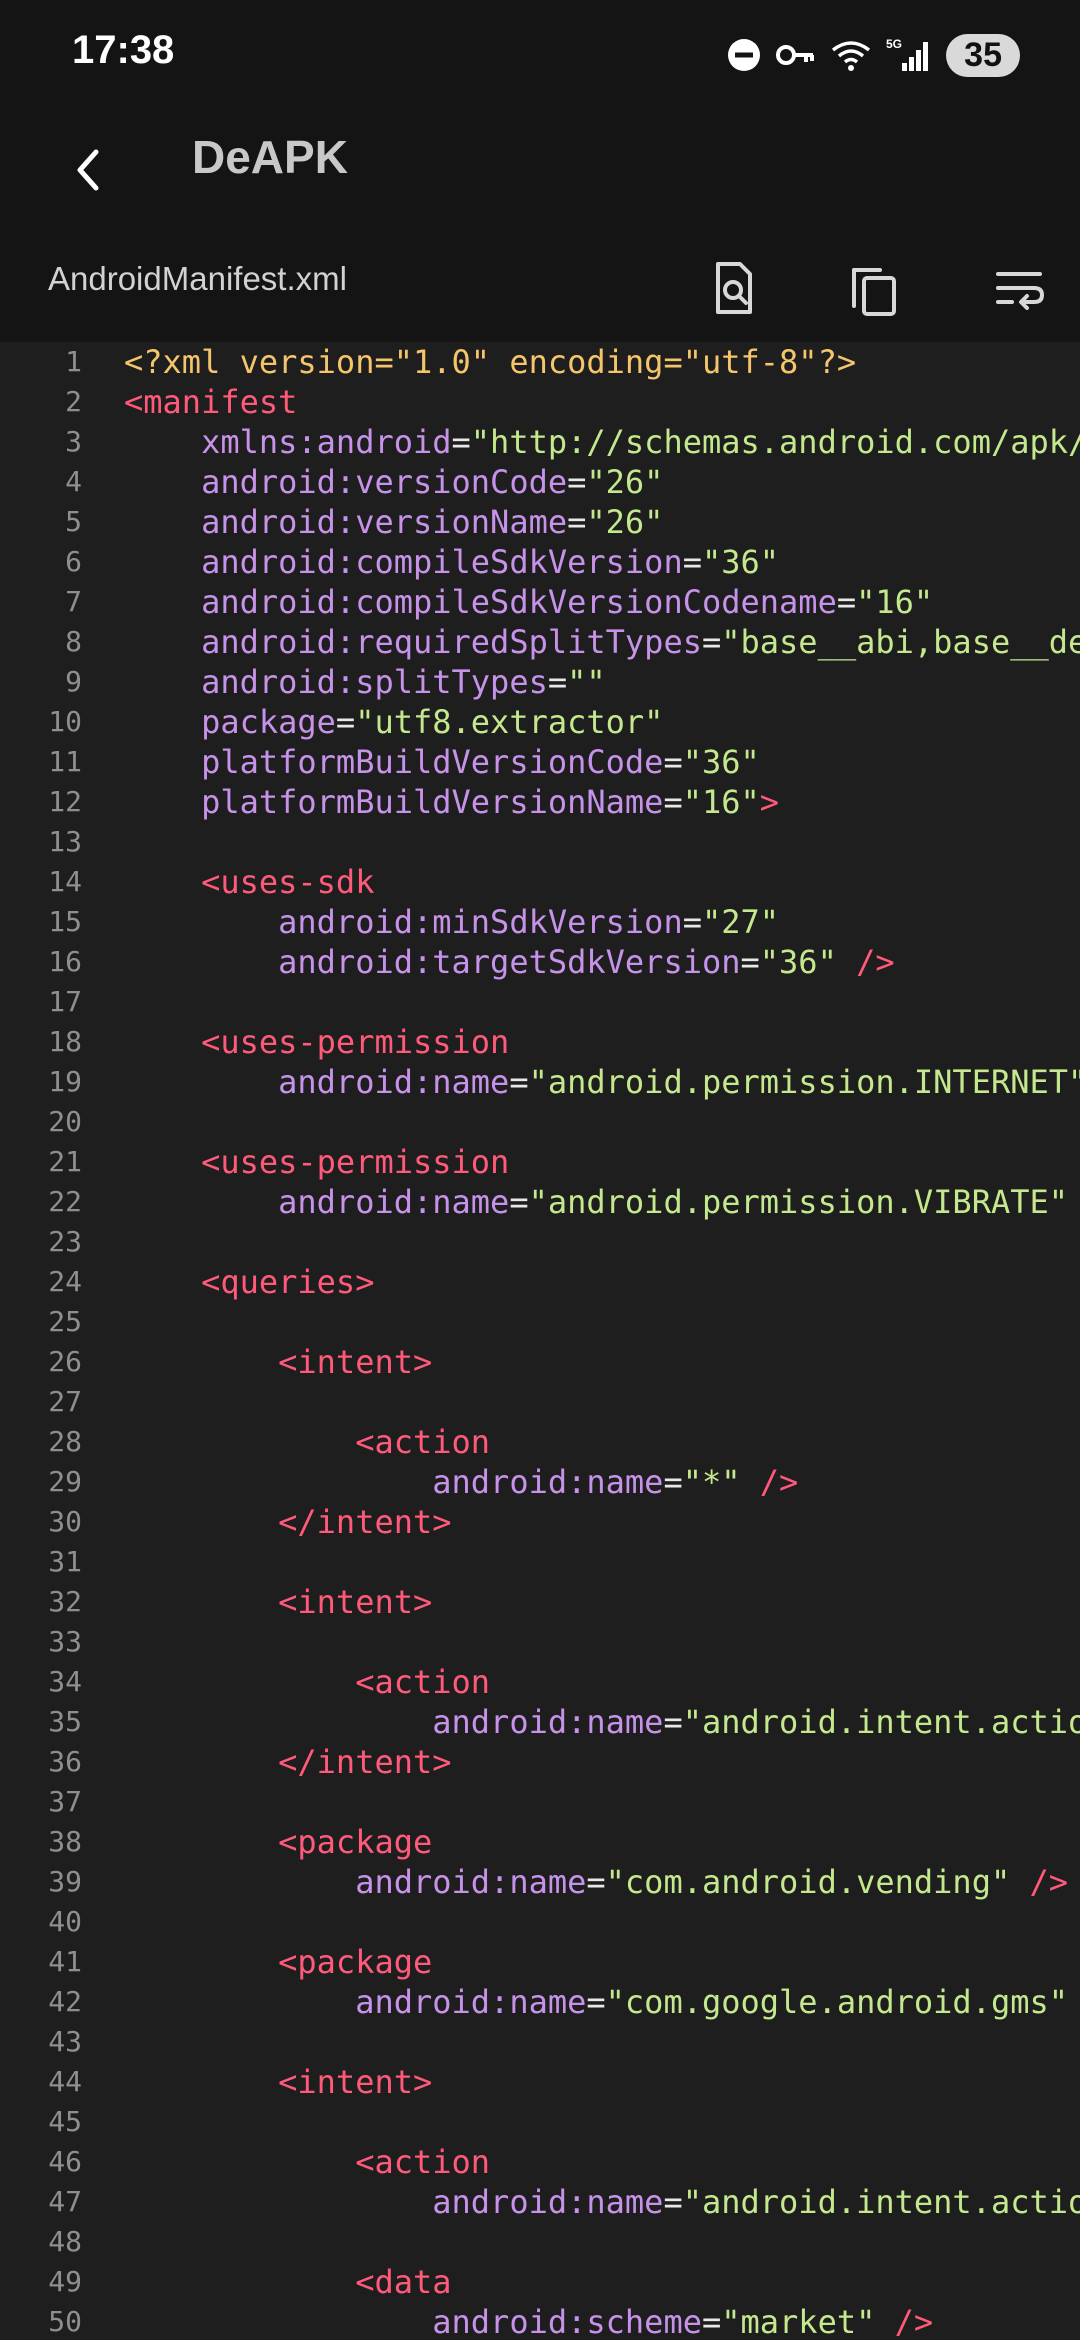 The image size is (1080, 2340). Describe the element at coordinates (837, 2002) in the screenshot. I see `code-token-val: "com.google.android.gms"` at that location.